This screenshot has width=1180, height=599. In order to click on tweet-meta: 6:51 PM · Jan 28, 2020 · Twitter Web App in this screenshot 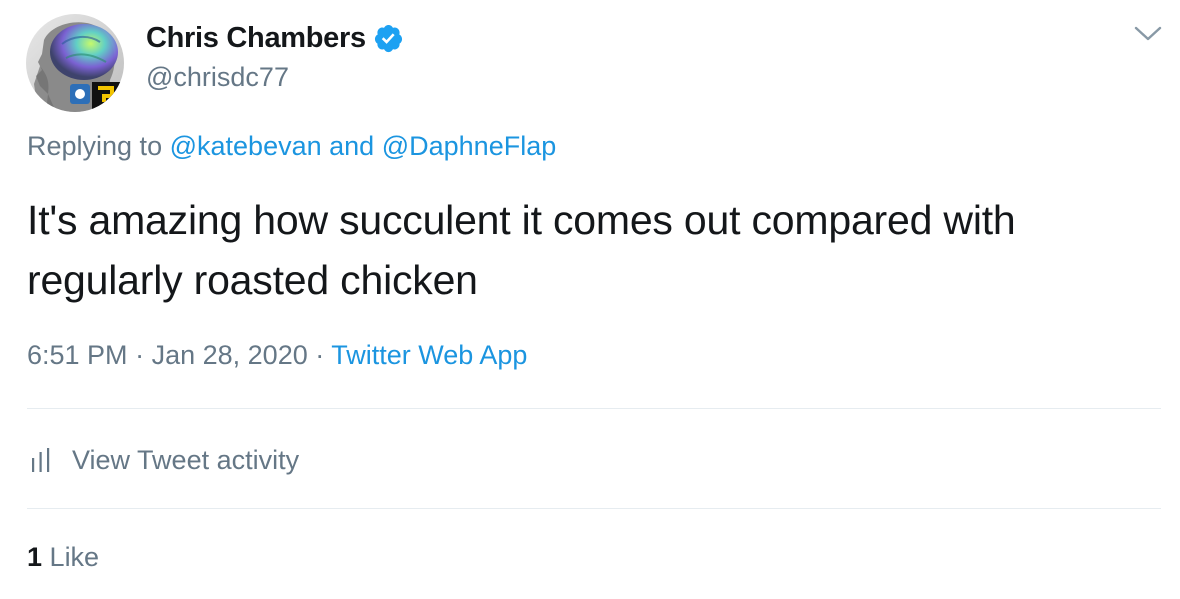, I will do `click(277, 355)`.